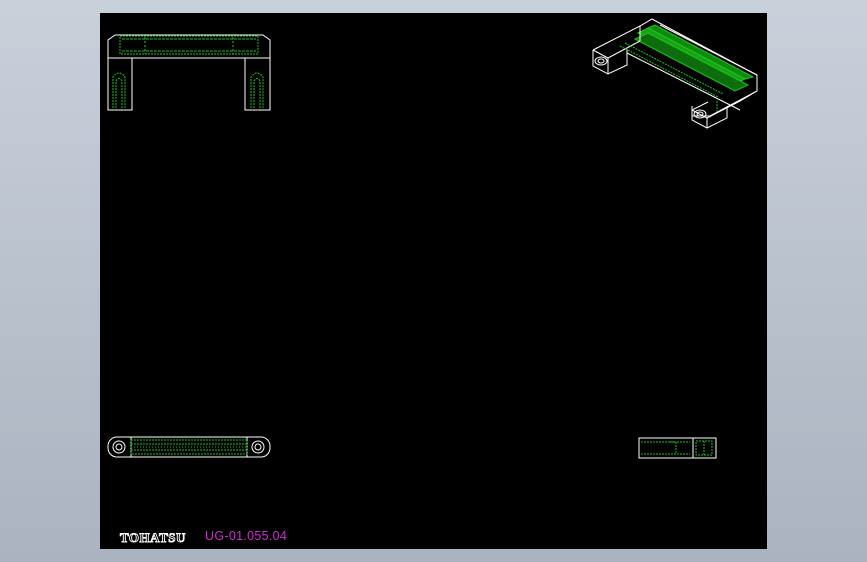 The image size is (867, 562). Describe the element at coordinates (675, 73) in the screenshot. I see `isometric-view` at that location.